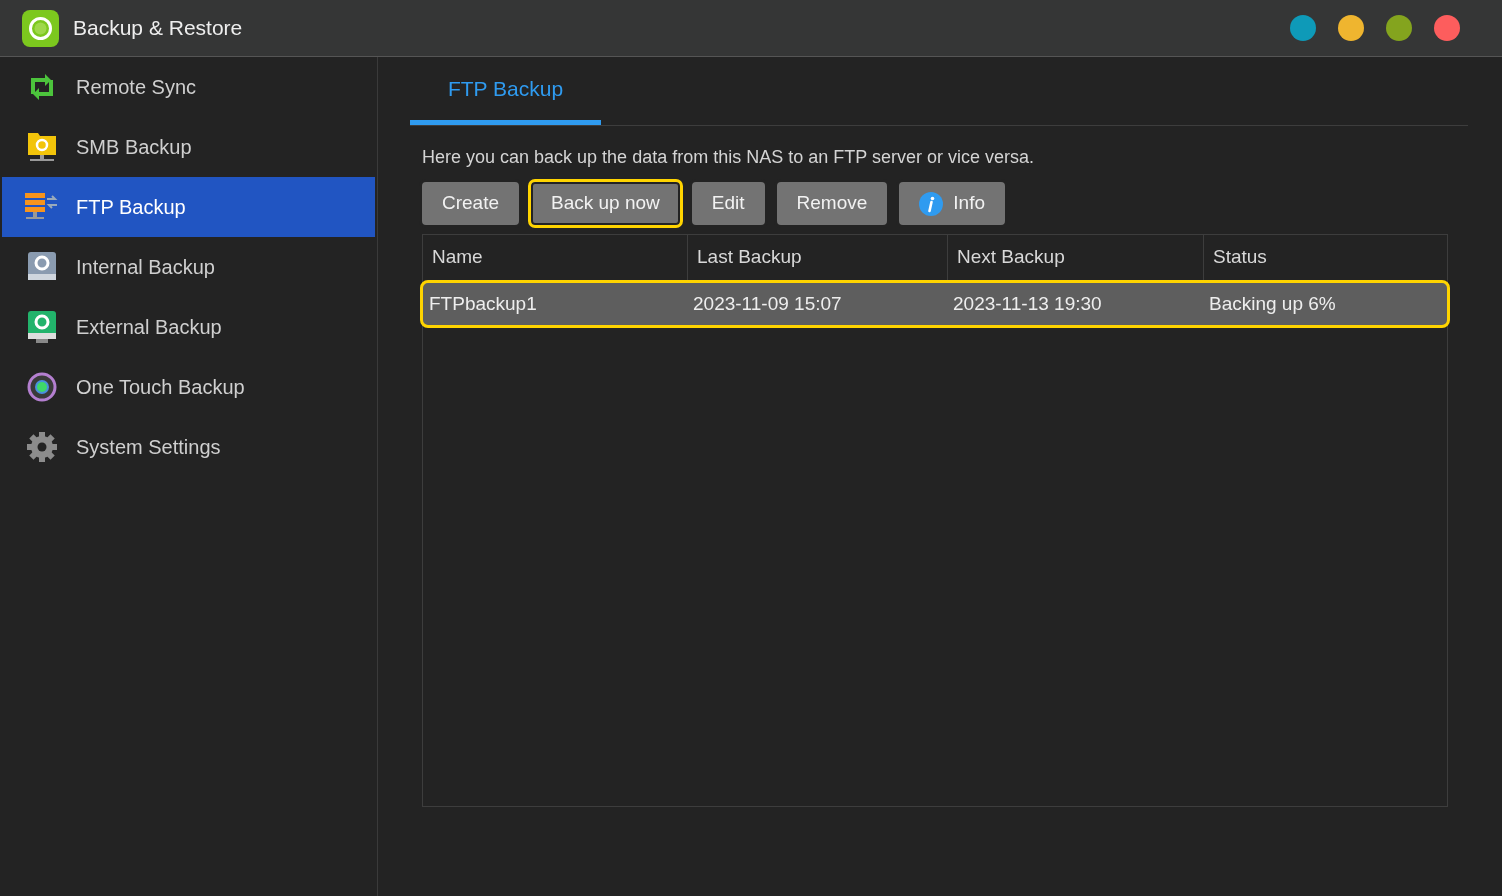 Image resolution: width=1502 pixels, height=896 pixels. I want to click on external-drive-icon, so click(42, 327).